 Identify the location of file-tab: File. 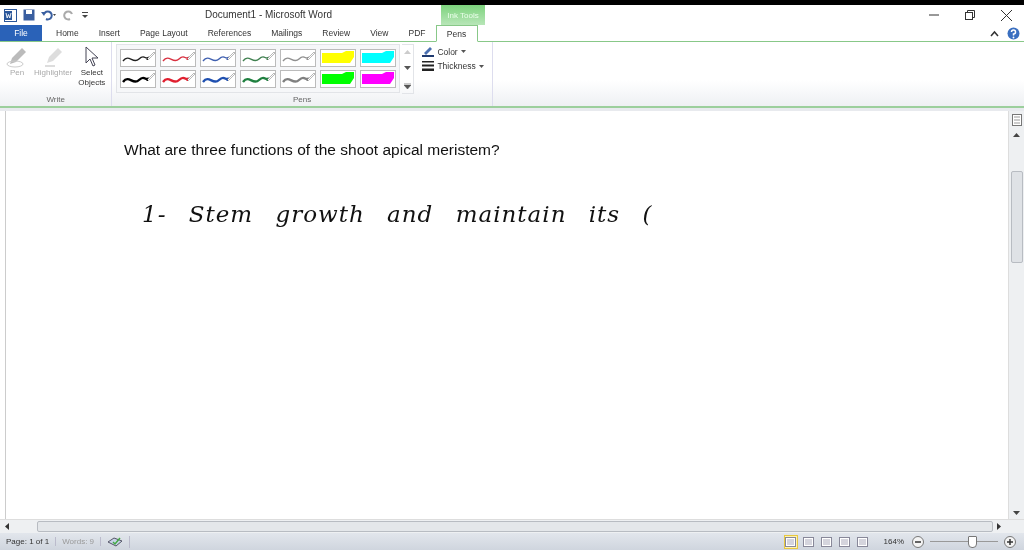
(21, 33).